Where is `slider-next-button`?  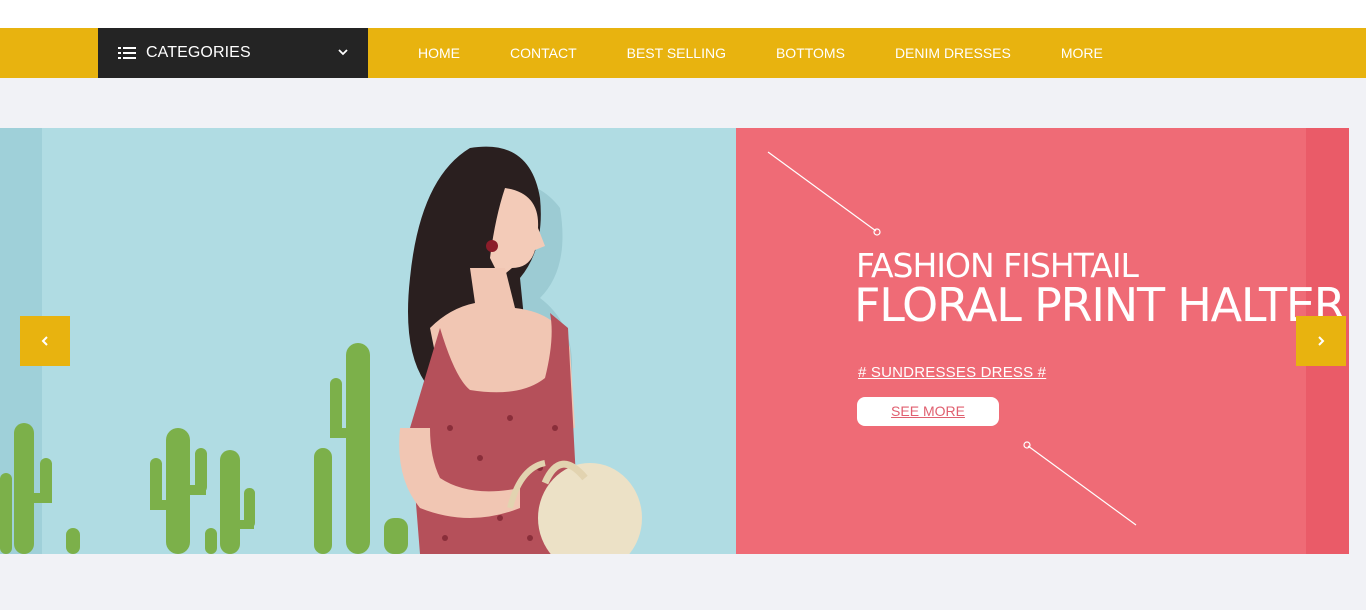 slider-next-button is located at coordinates (1321, 341).